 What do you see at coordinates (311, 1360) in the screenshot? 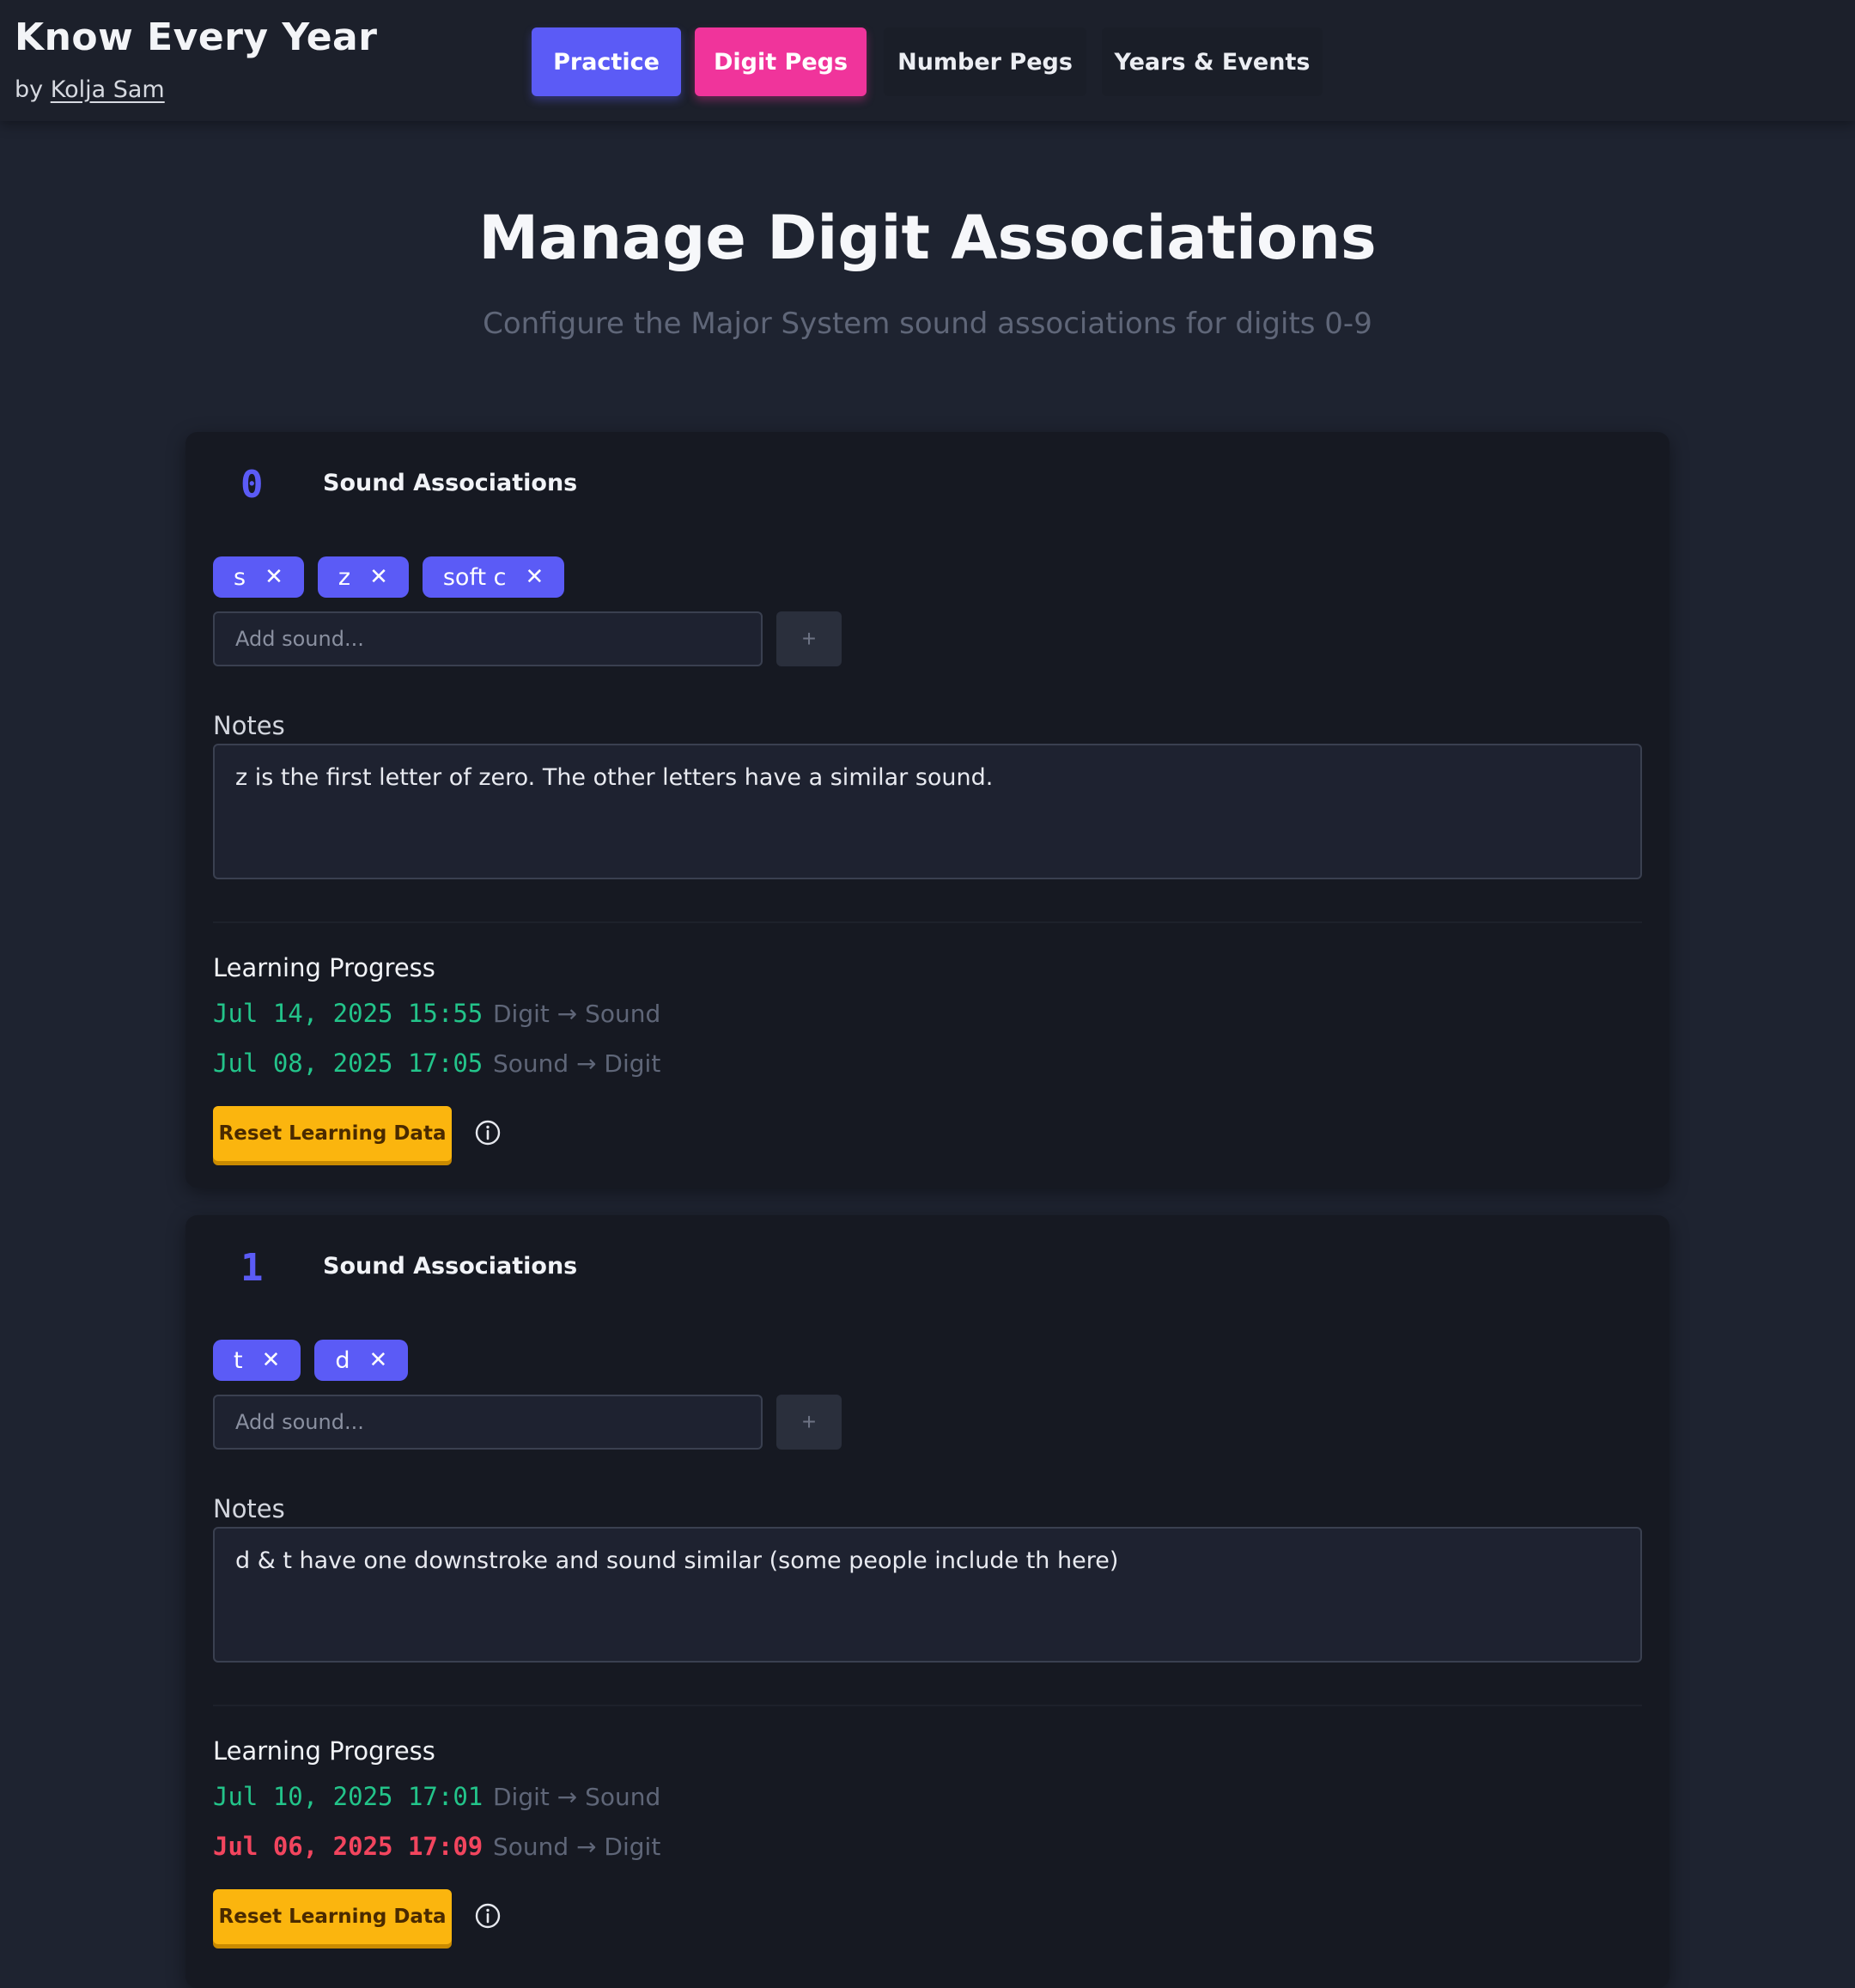
I see `sound-tag-list: t ✕ d ✕` at bounding box center [311, 1360].